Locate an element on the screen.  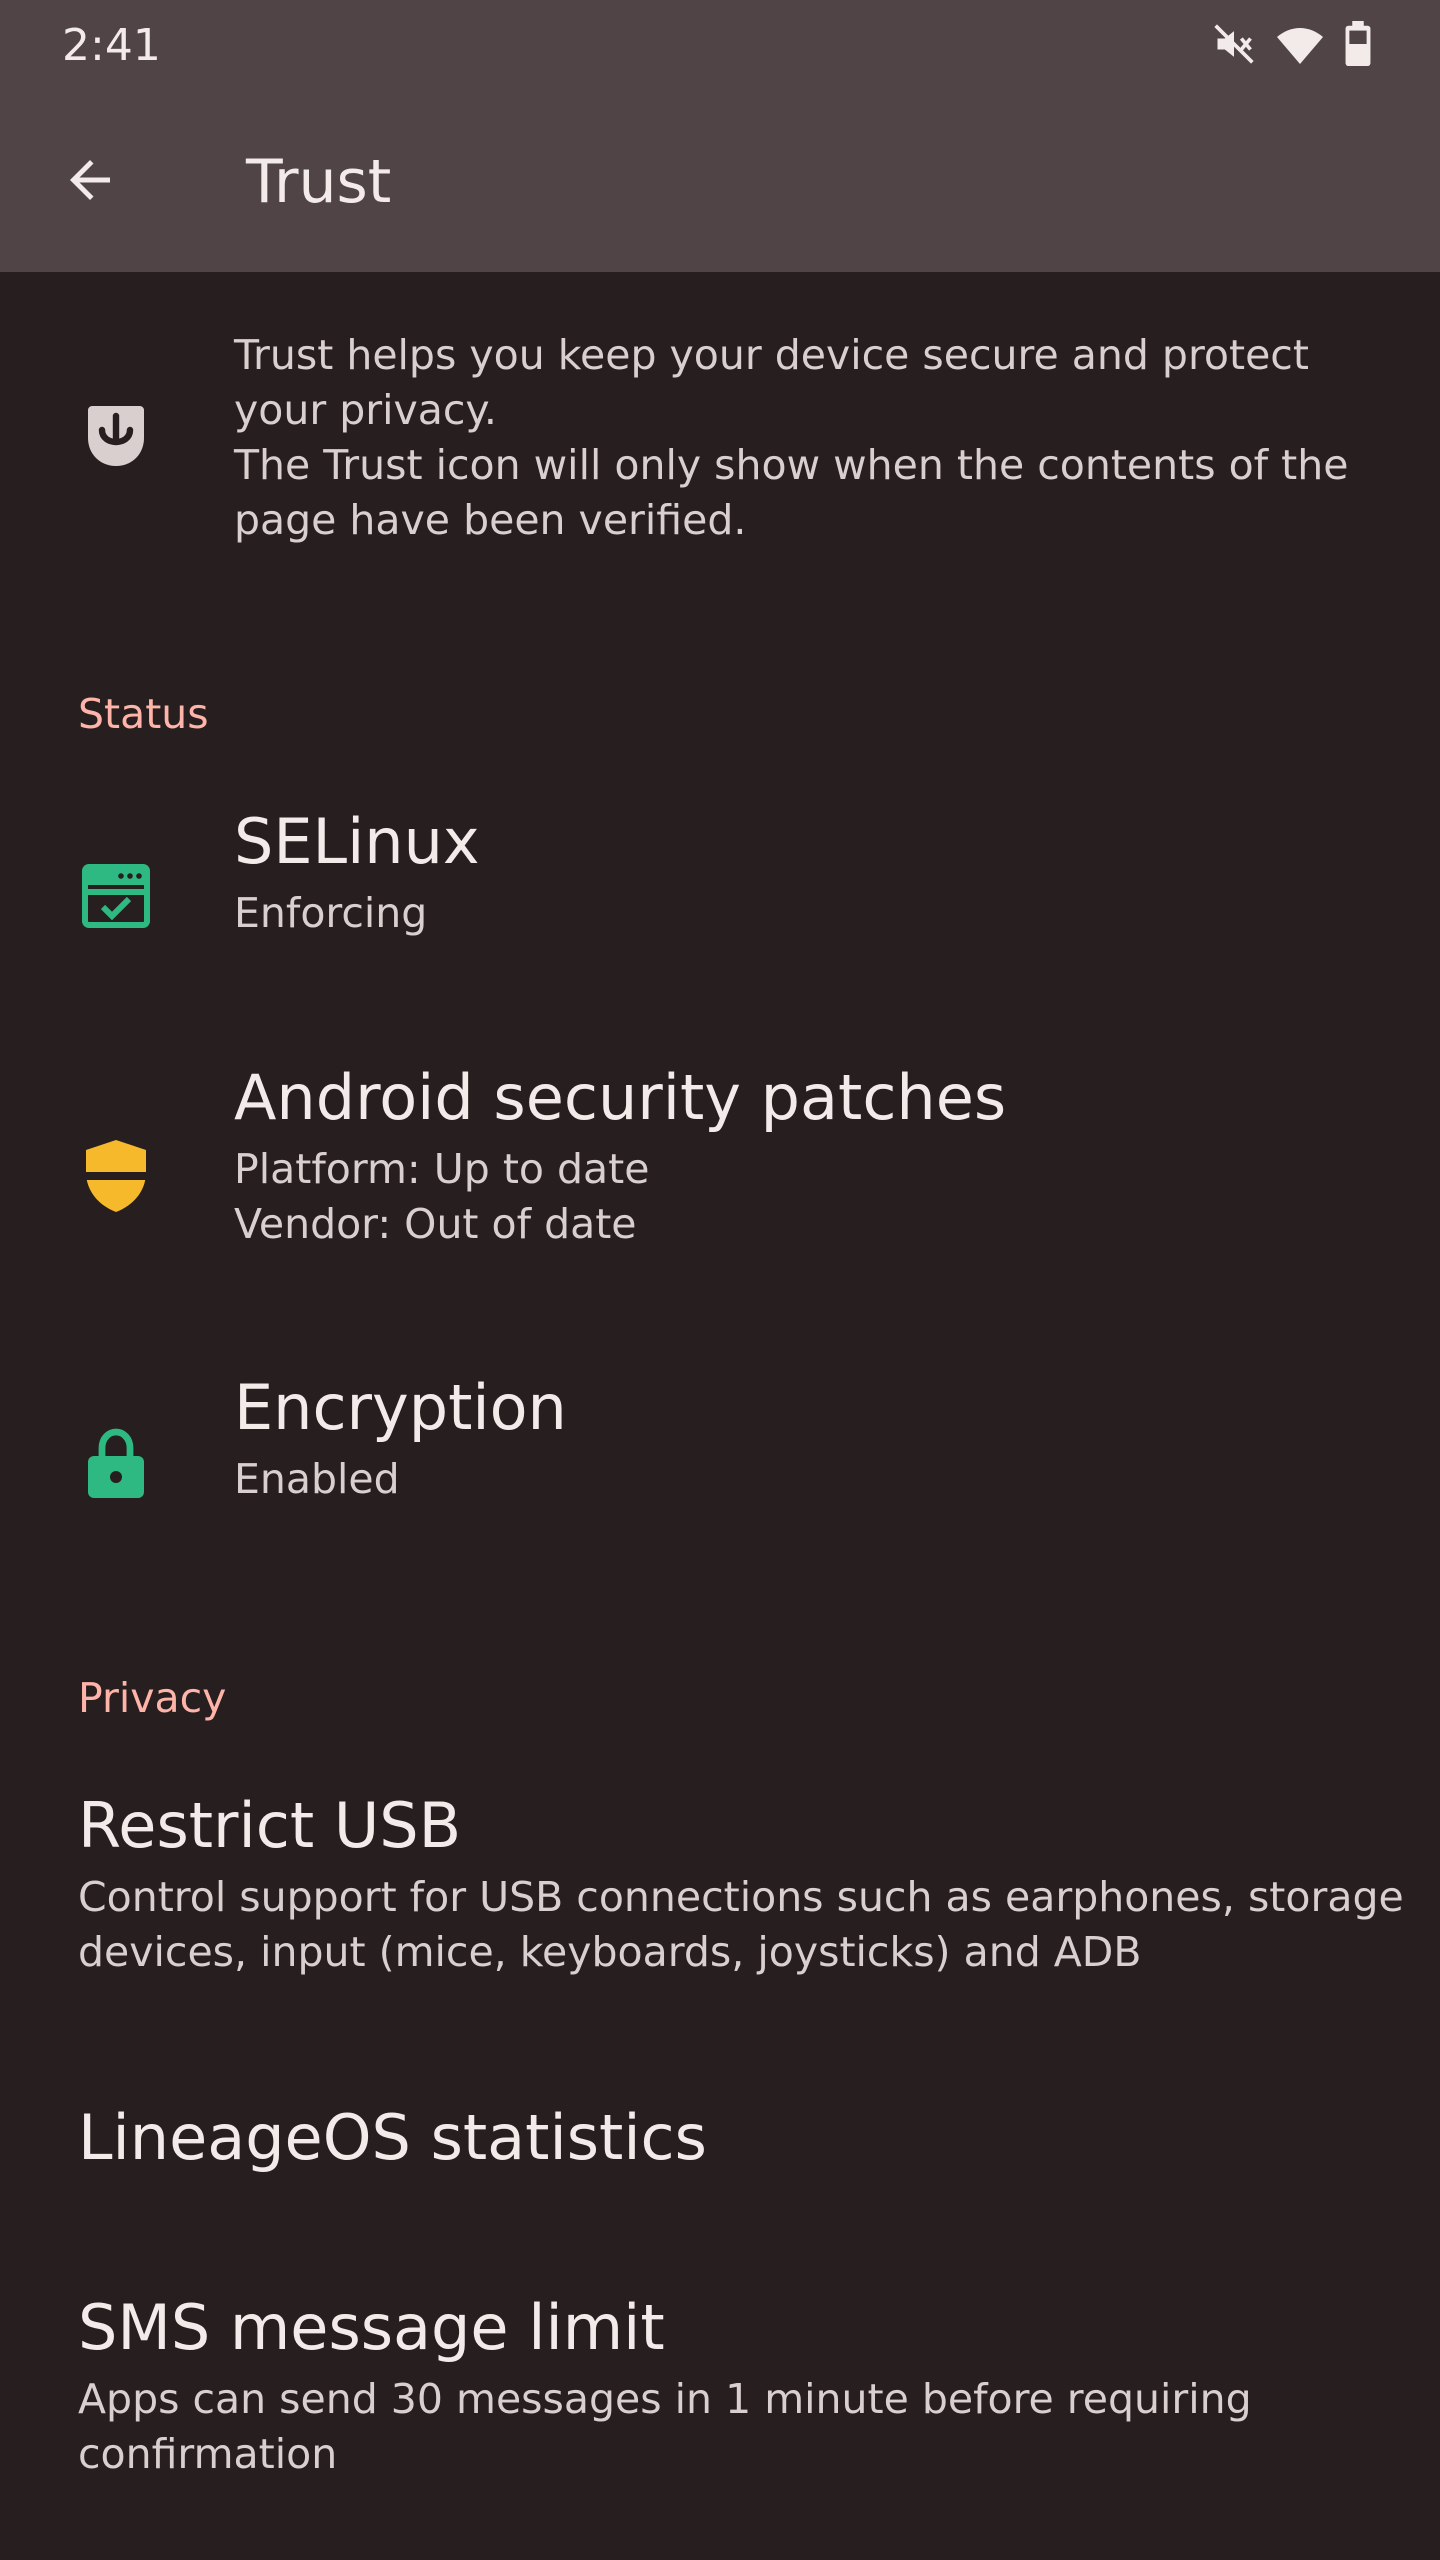
wifi-icon is located at coordinates (1300, 46).